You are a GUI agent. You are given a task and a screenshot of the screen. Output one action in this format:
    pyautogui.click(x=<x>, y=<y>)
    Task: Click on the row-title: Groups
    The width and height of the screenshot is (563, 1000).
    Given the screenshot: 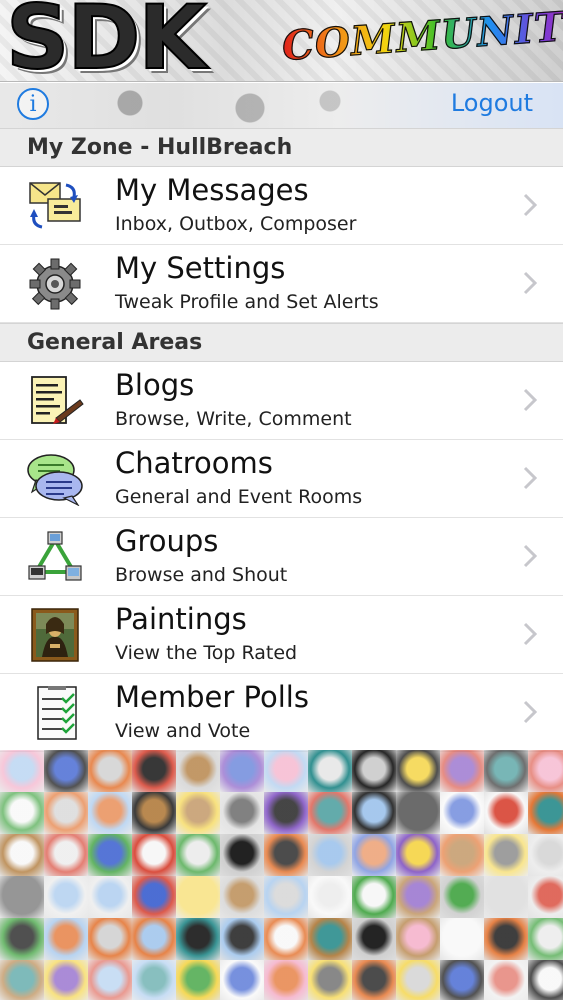 What is the action you would take?
    pyautogui.click(x=167, y=541)
    